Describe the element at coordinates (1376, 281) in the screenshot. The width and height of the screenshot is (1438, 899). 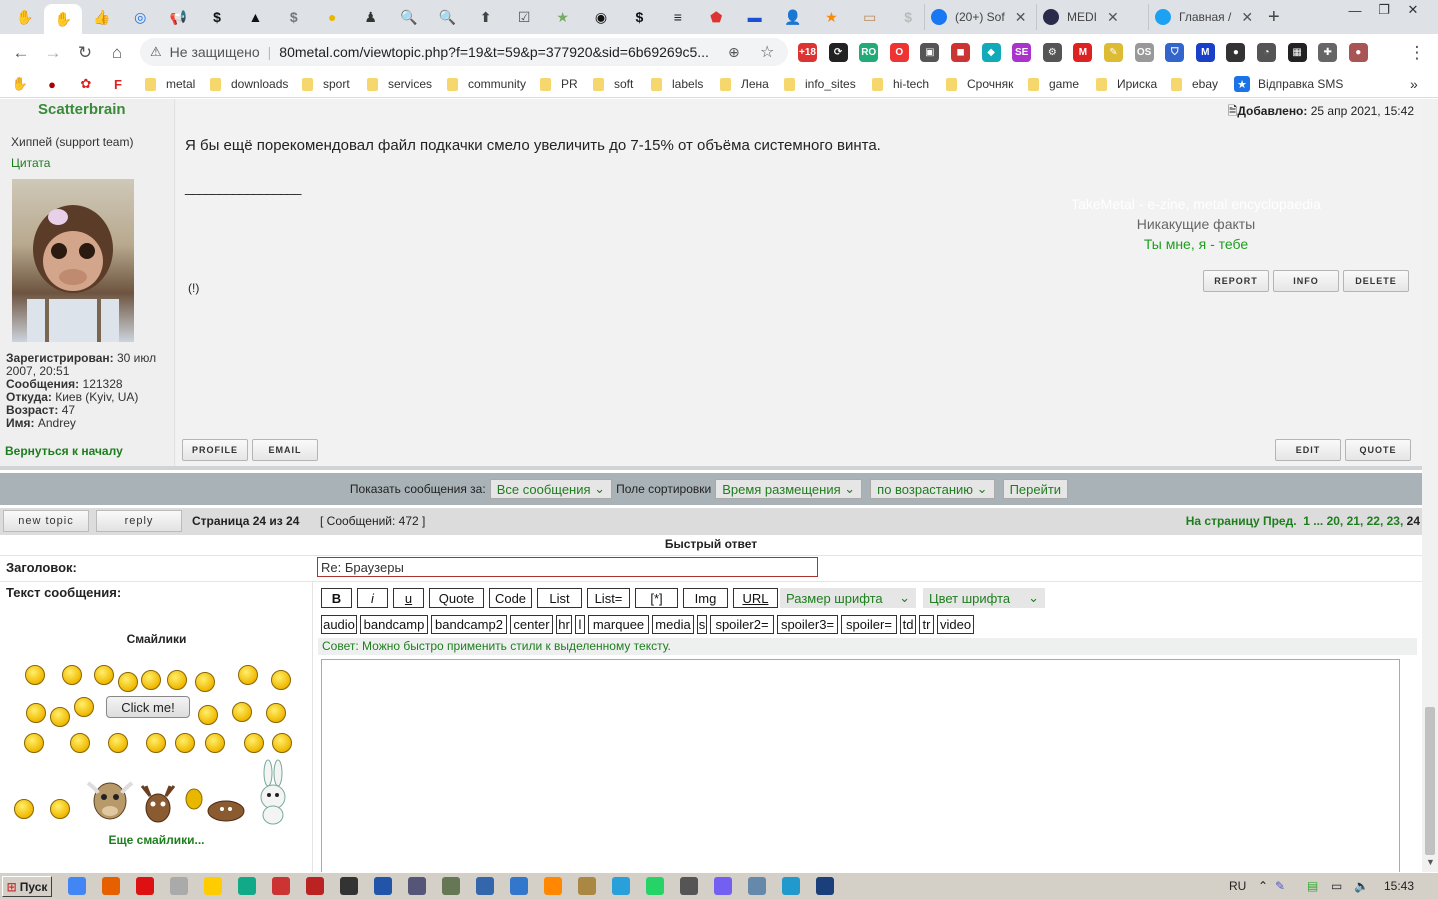
I see `delete-button: DELETE` at that location.